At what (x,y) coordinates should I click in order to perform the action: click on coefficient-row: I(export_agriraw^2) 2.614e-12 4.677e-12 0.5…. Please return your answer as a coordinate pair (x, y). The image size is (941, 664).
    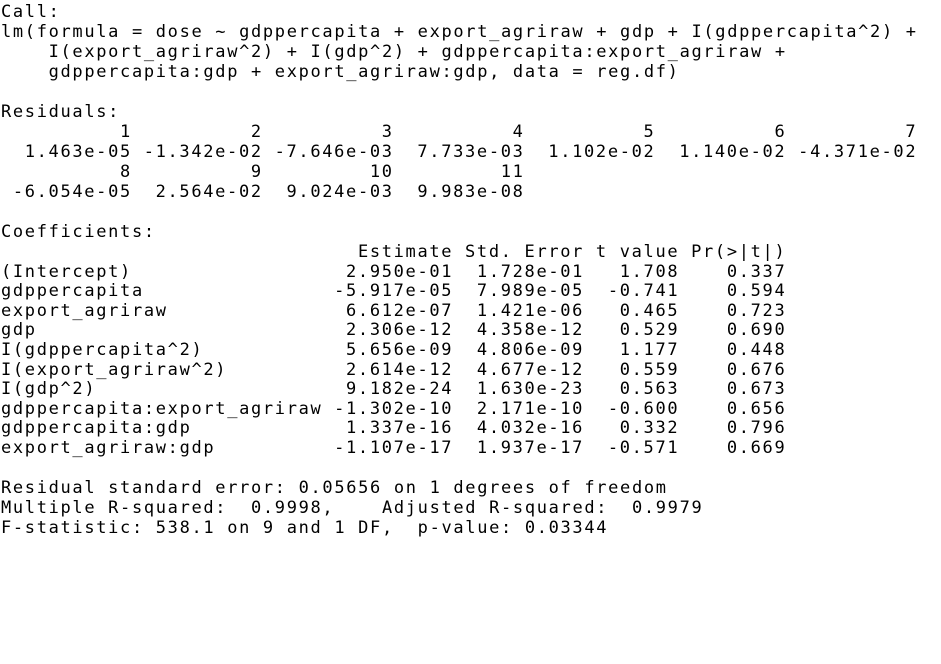
    Looking at the image, I should click on (471, 370).